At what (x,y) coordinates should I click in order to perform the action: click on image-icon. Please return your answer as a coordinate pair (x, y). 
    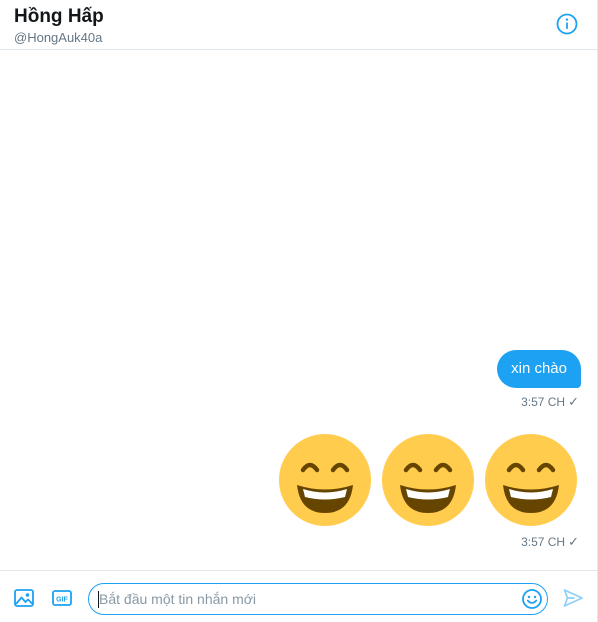
    Looking at the image, I should click on (24, 598).